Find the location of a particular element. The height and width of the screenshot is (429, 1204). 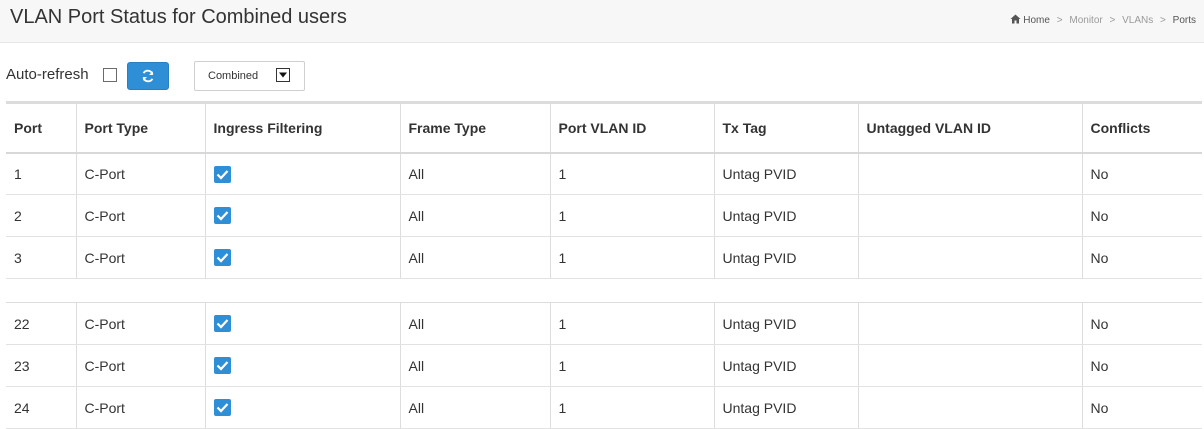

breadcrumb-current: Ports is located at coordinates (1184, 20).